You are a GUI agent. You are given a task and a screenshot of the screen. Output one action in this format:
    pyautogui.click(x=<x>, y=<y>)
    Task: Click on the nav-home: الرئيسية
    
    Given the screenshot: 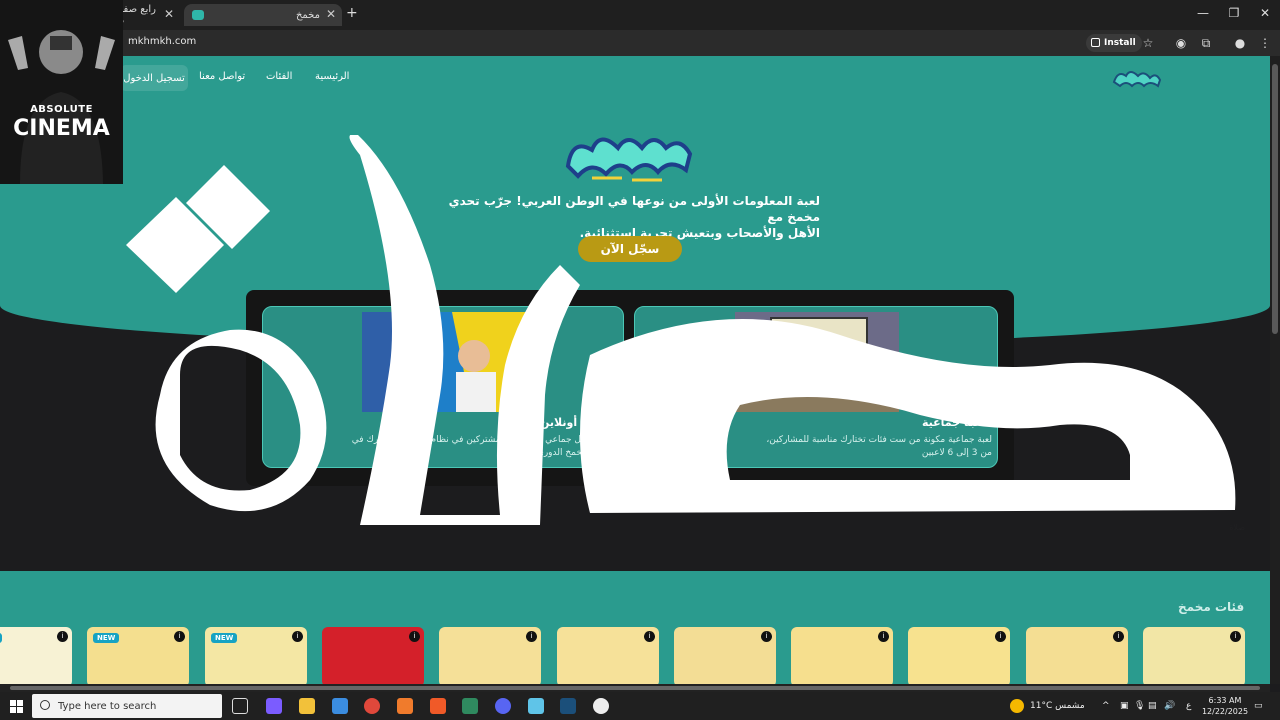 What is the action you would take?
    pyautogui.click(x=332, y=76)
    